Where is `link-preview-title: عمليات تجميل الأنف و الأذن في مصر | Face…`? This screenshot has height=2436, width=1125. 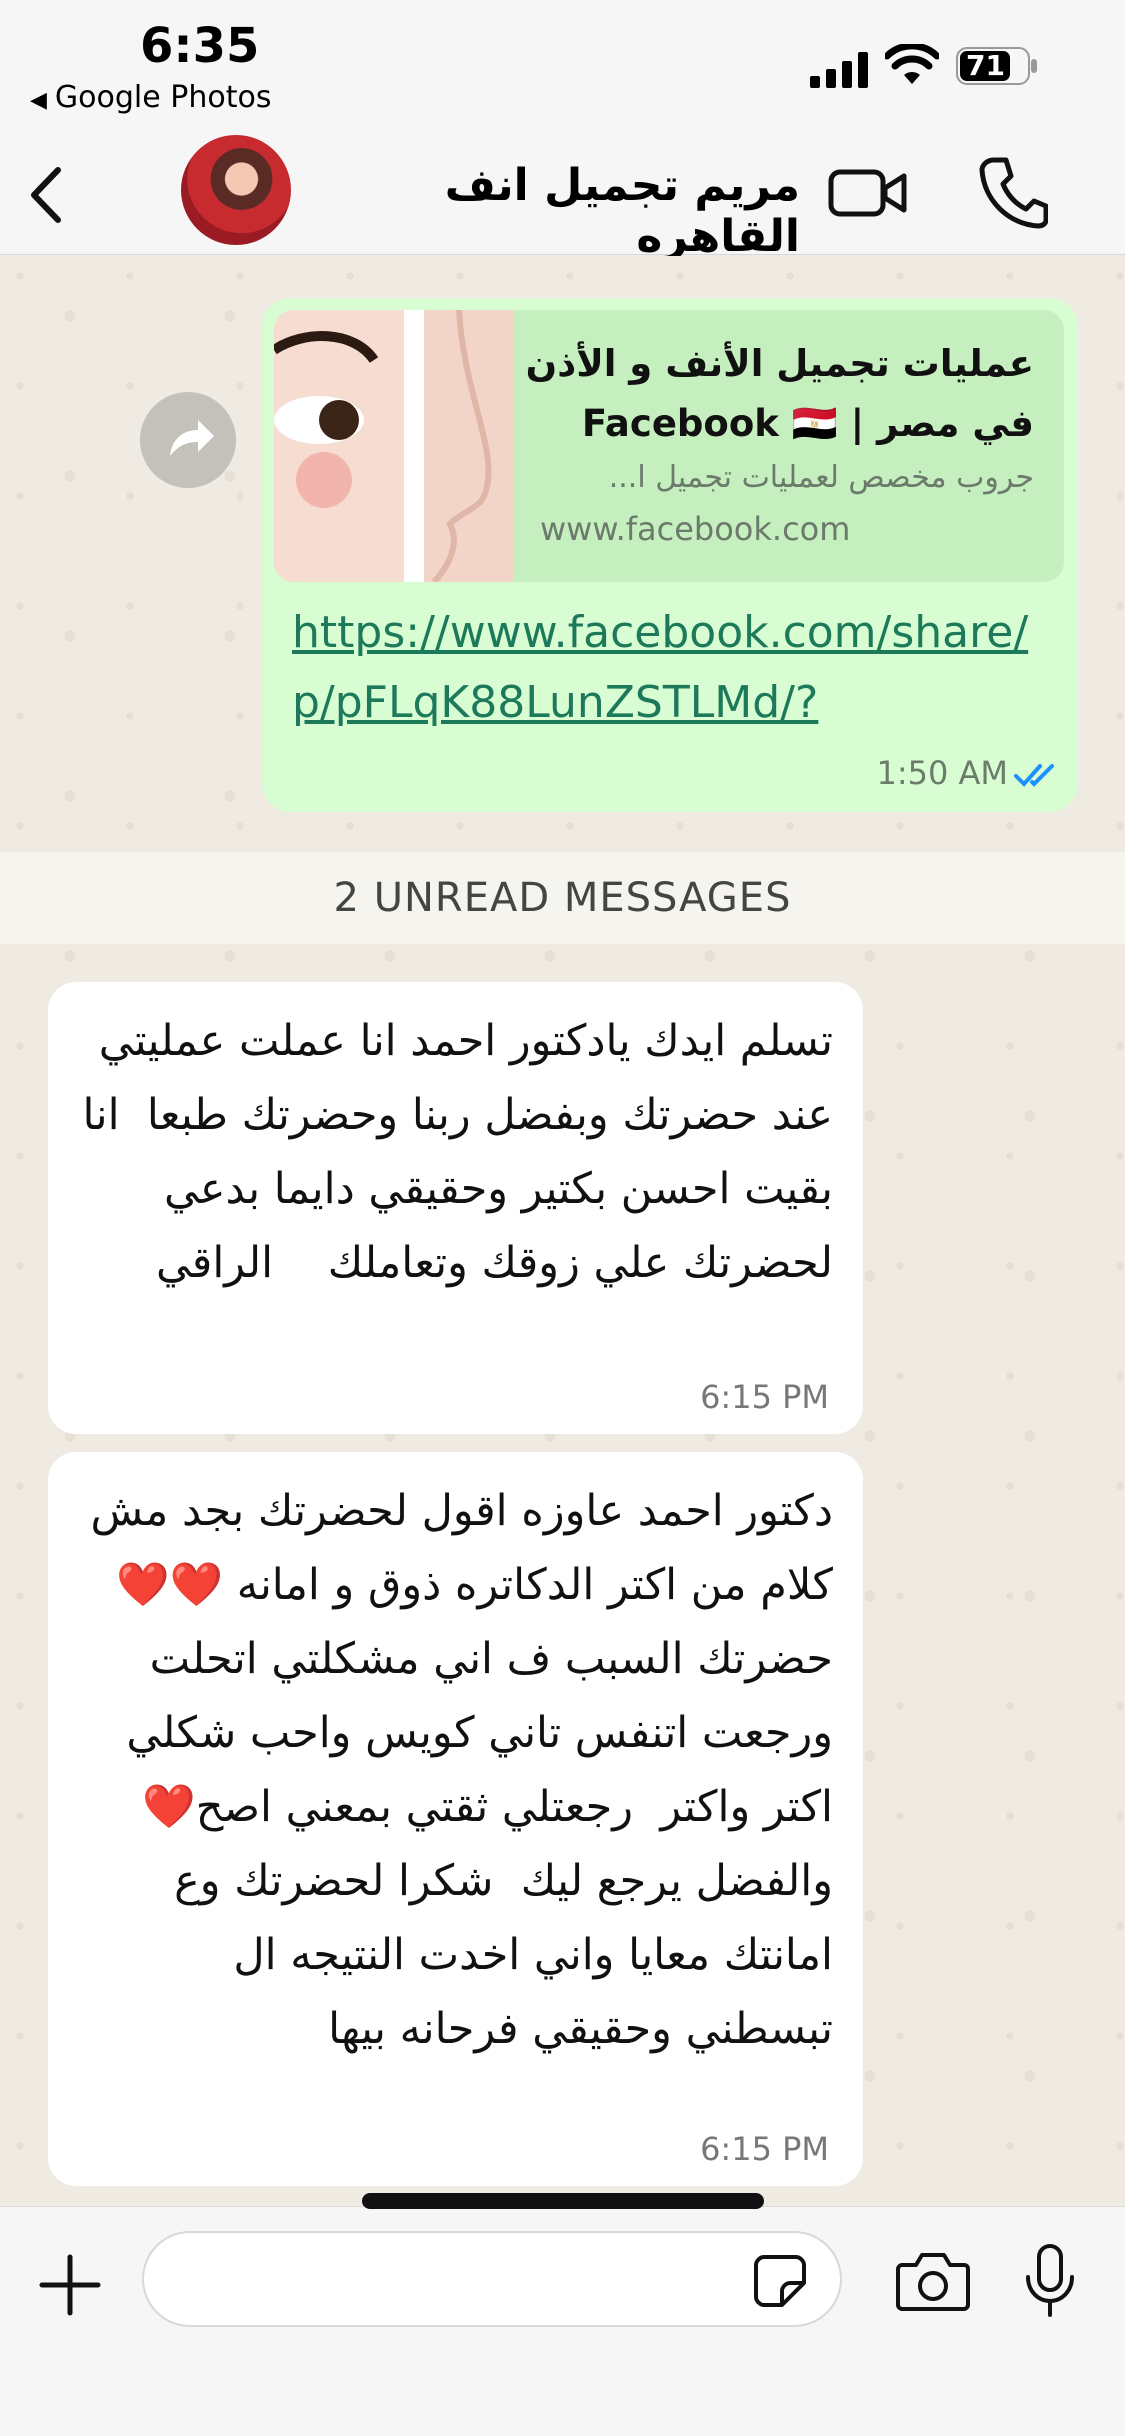
link-preview-title: عمليات تجميل الأنف و الأذن في مصر | Face… is located at coordinates (779, 393).